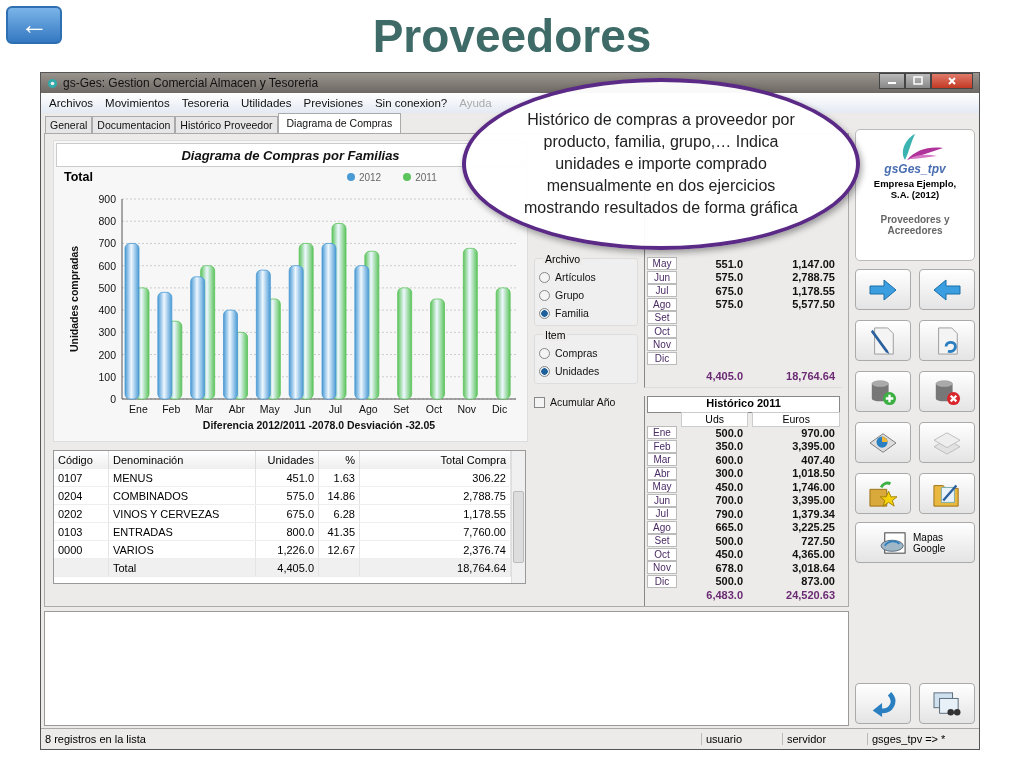 The height and width of the screenshot is (768, 1024). Describe the element at coordinates (743, 404) in the screenshot. I see `history-header: Histórico 2011` at that location.